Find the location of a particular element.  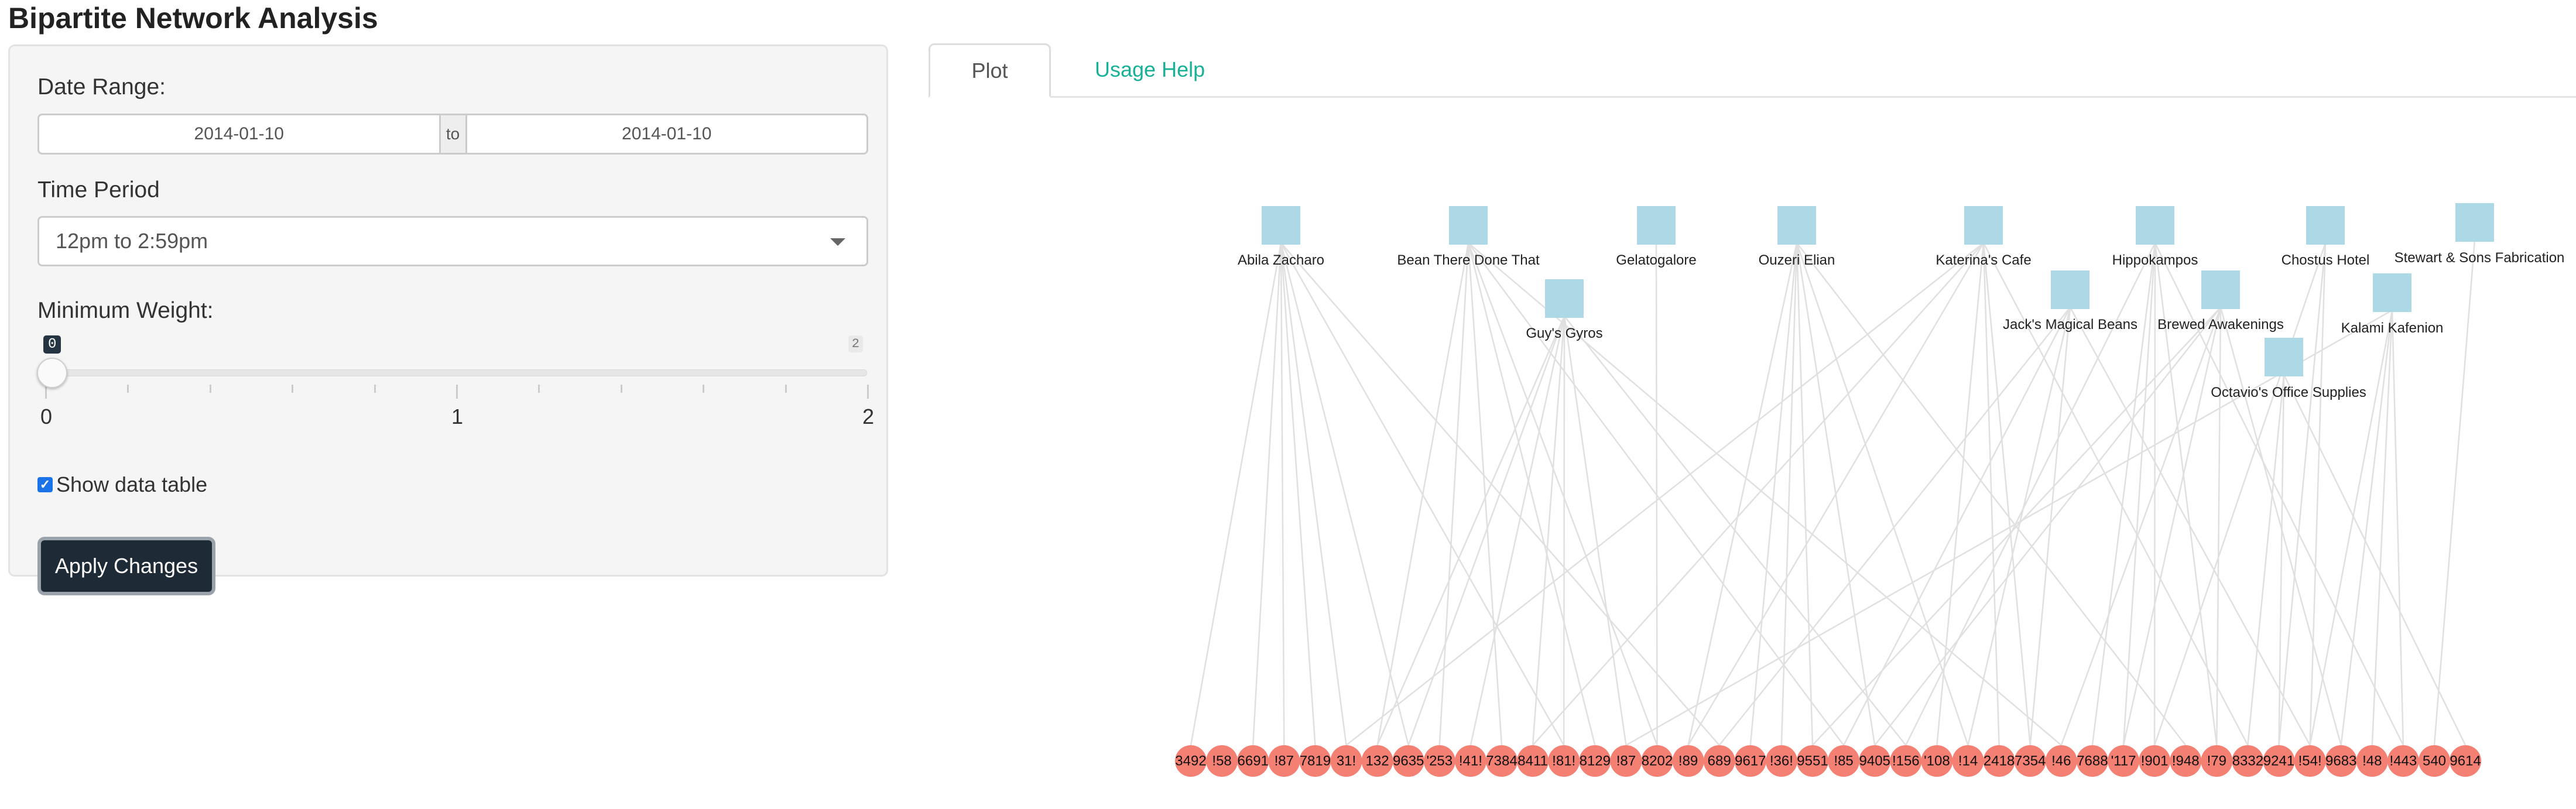

card-node: !41! is located at coordinates (1470, 761).